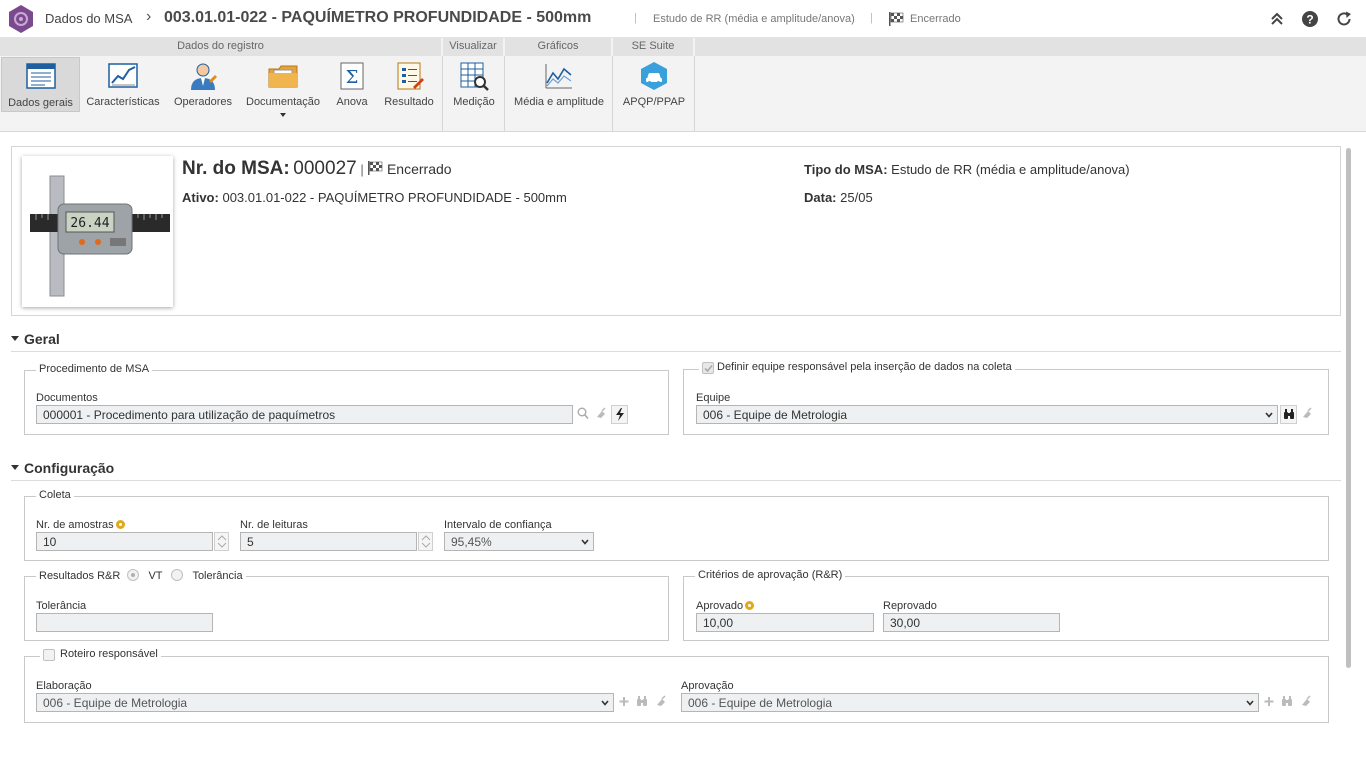  What do you see at coordinates (21, 19) in the screenshot?
I see `app-logo-icon` at bounding box center [21, 19].